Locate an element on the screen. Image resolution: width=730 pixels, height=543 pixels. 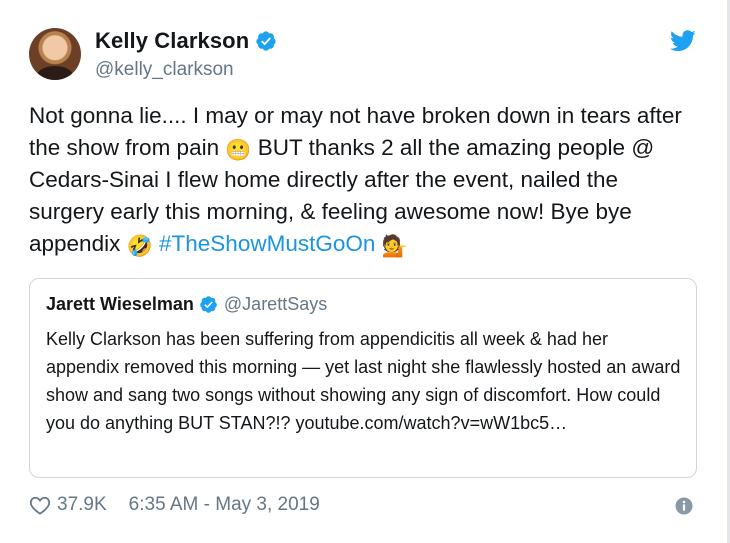
name-row: Kelly Clarkson is located at coordinates (186, 41).